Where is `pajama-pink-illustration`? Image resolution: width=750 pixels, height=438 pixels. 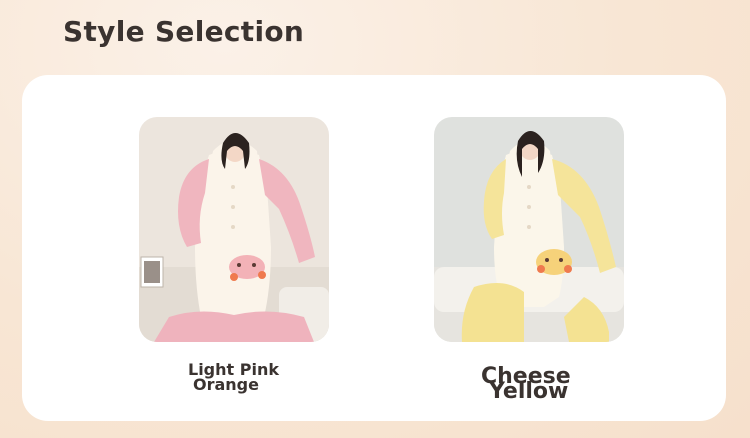
pajama-pink-illustration is located at coordinates (234, 229).